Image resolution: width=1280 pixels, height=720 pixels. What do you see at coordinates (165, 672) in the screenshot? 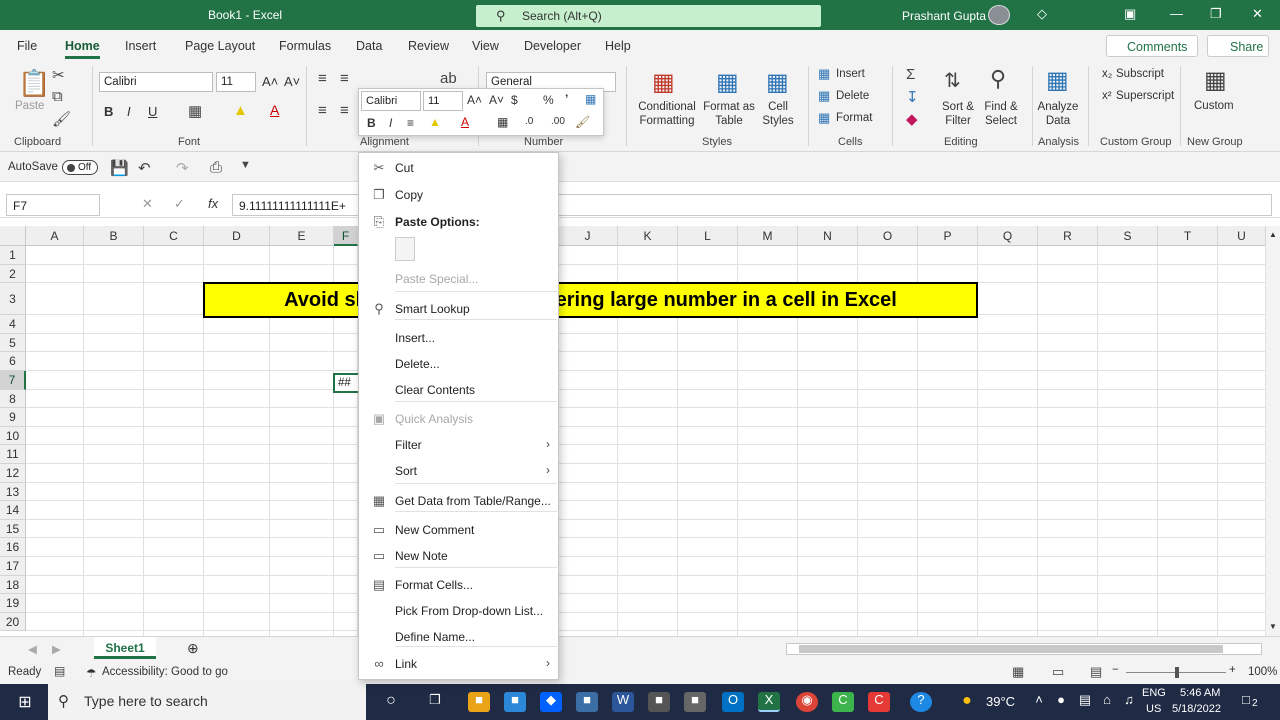
I see `accessibility-status: Accessibility: Good to go` at bounding box center [165, 672].